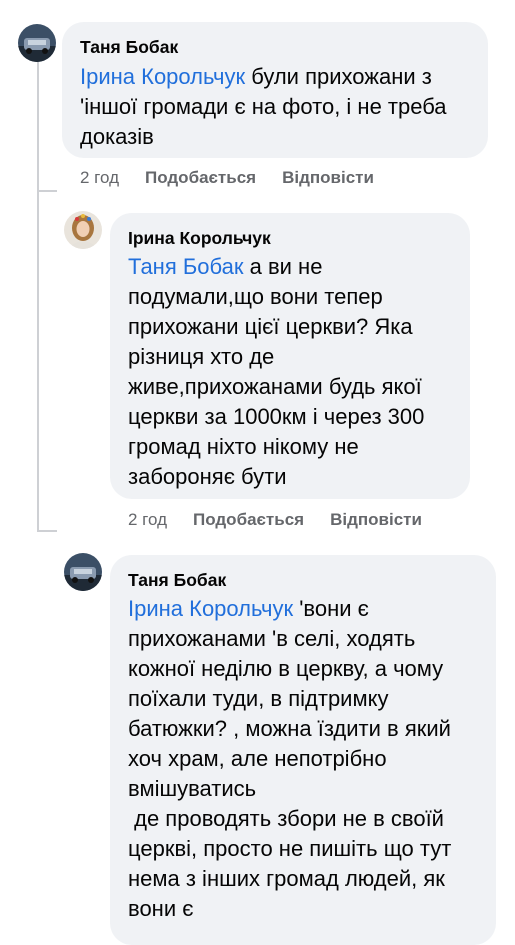 The height and width of the screenshot is (945, 515). I want to click on woman-photo-avatar-icon, so click(83, 230).